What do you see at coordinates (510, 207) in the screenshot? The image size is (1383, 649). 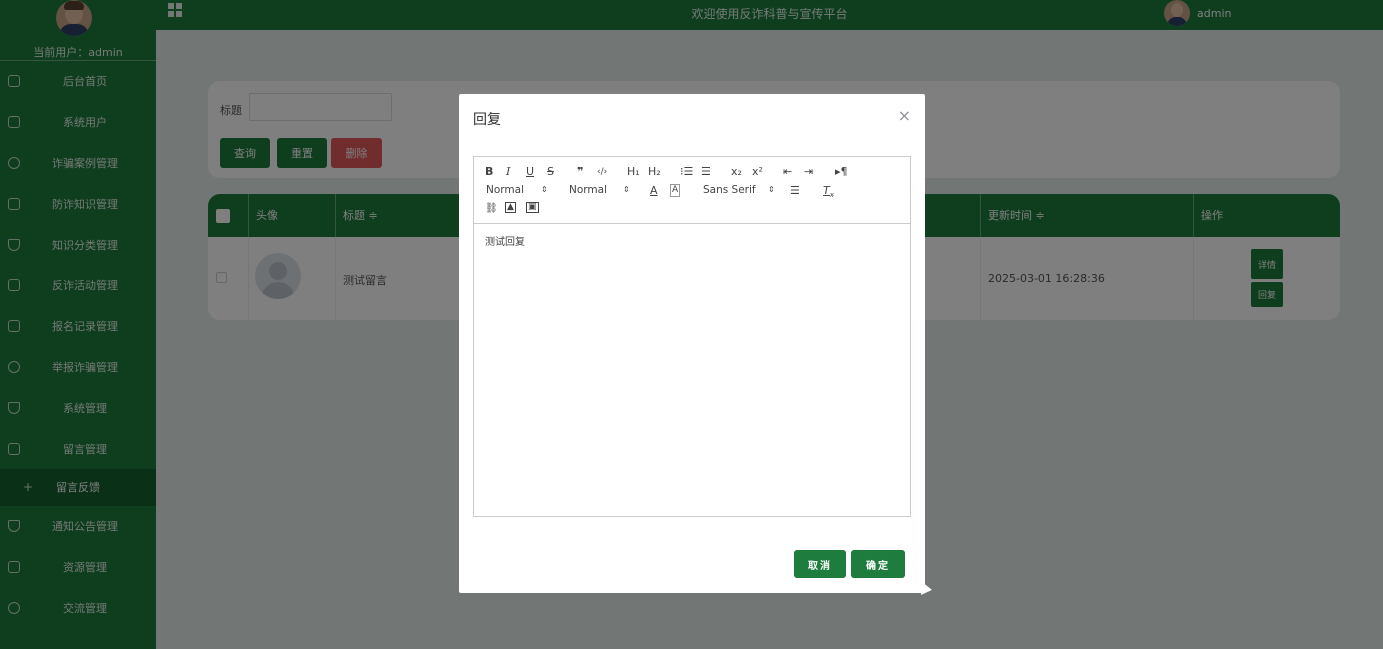 I see `image-icon: ▲` at bounding box center [510, 207].